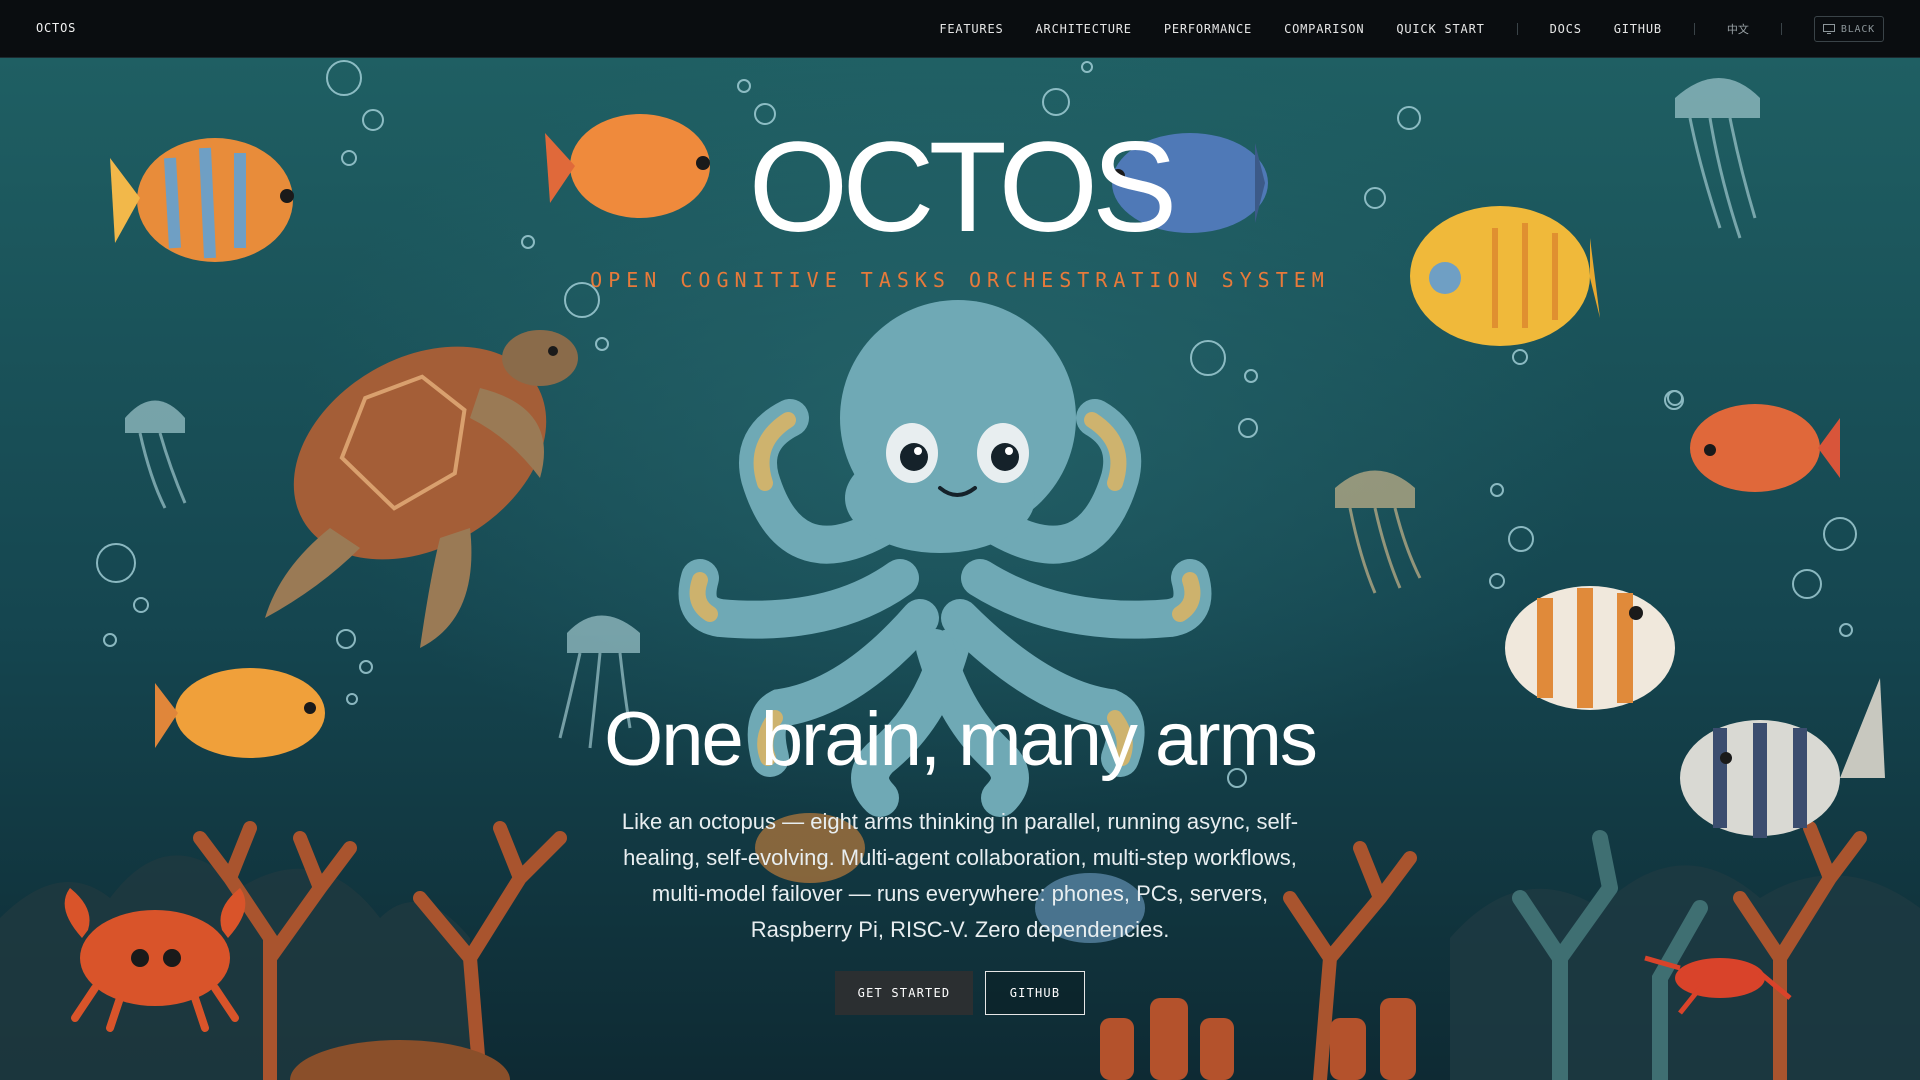 Image resolution: width=1920 pixels, height=1080 pixels. What do you see at coordinates (1440, 29) in the screenshot?
I see `nav-link-quick-start: QUICK START` at bounding box center [1440, 29].